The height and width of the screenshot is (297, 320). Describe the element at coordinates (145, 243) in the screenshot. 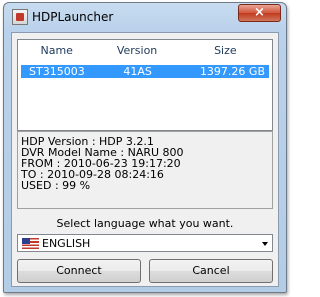

I see `language-select: ENGLISH` at that location.